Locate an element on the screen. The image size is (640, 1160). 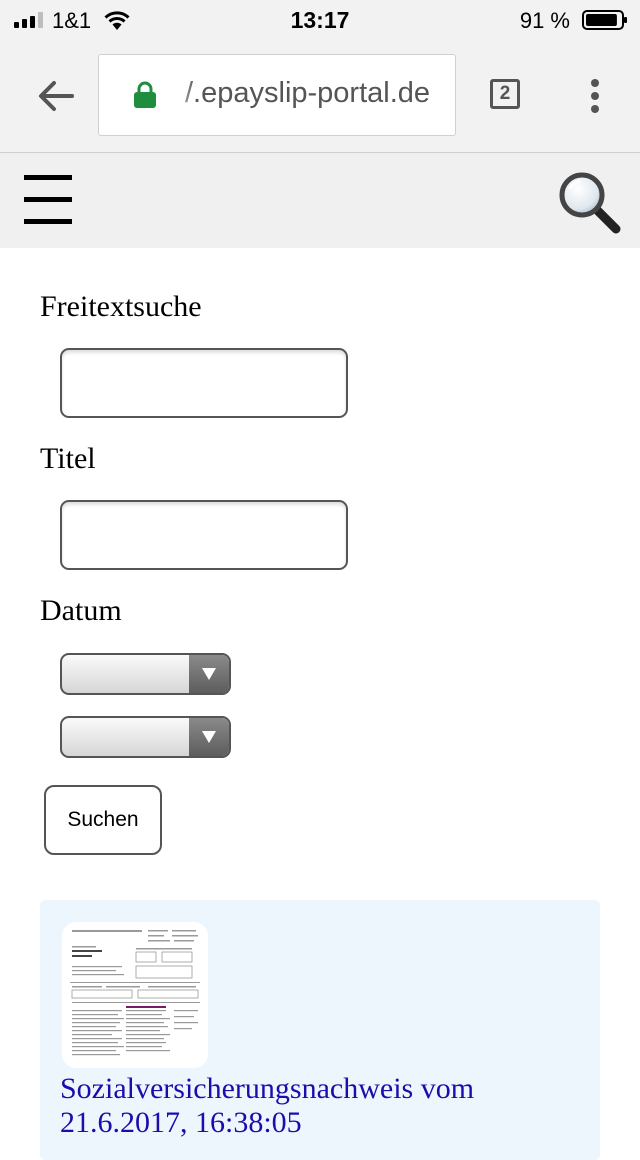
titel-label: Titel is located at coordinates (68, 458).